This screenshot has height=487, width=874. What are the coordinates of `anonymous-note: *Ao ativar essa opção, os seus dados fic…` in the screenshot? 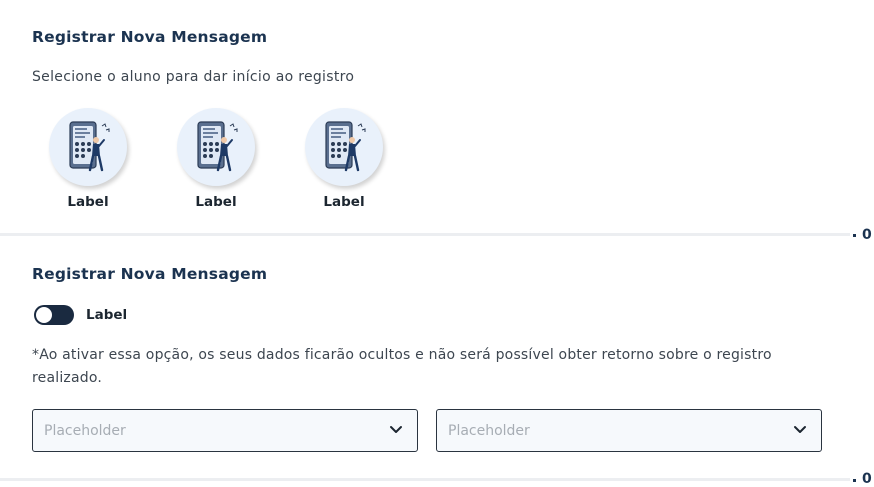 It's located at (402, 366).